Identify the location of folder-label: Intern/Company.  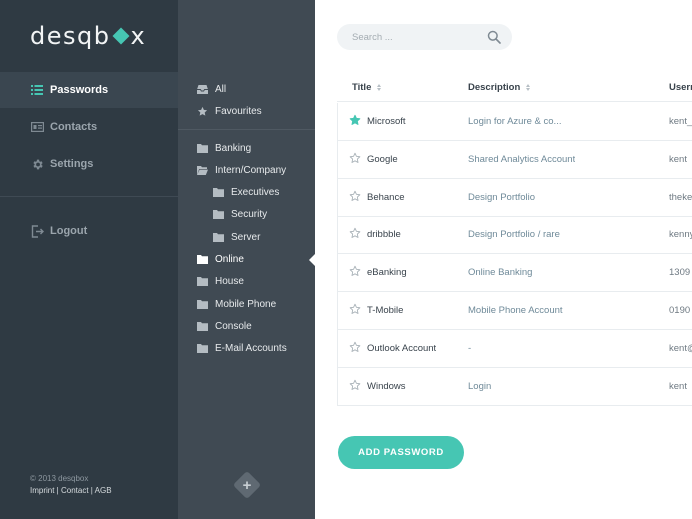
(251, 170).